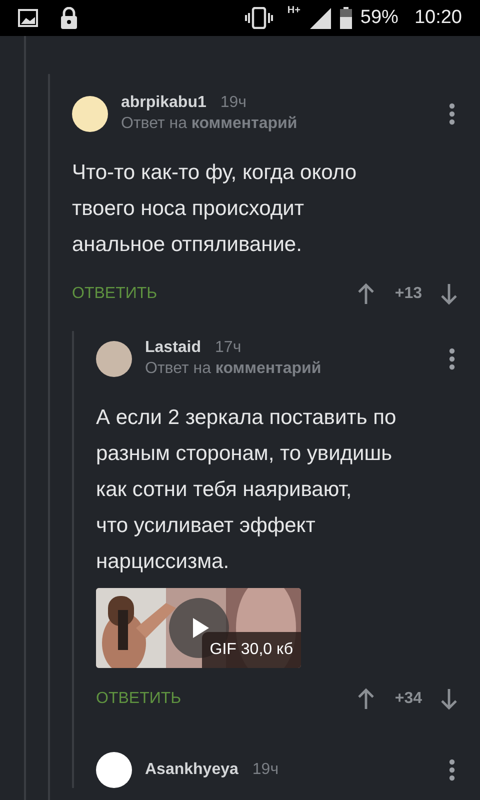  What do you see at coordinates (293, 10) in the screenshot?
I see `network-type: H+` at bounding box center [293, 10].